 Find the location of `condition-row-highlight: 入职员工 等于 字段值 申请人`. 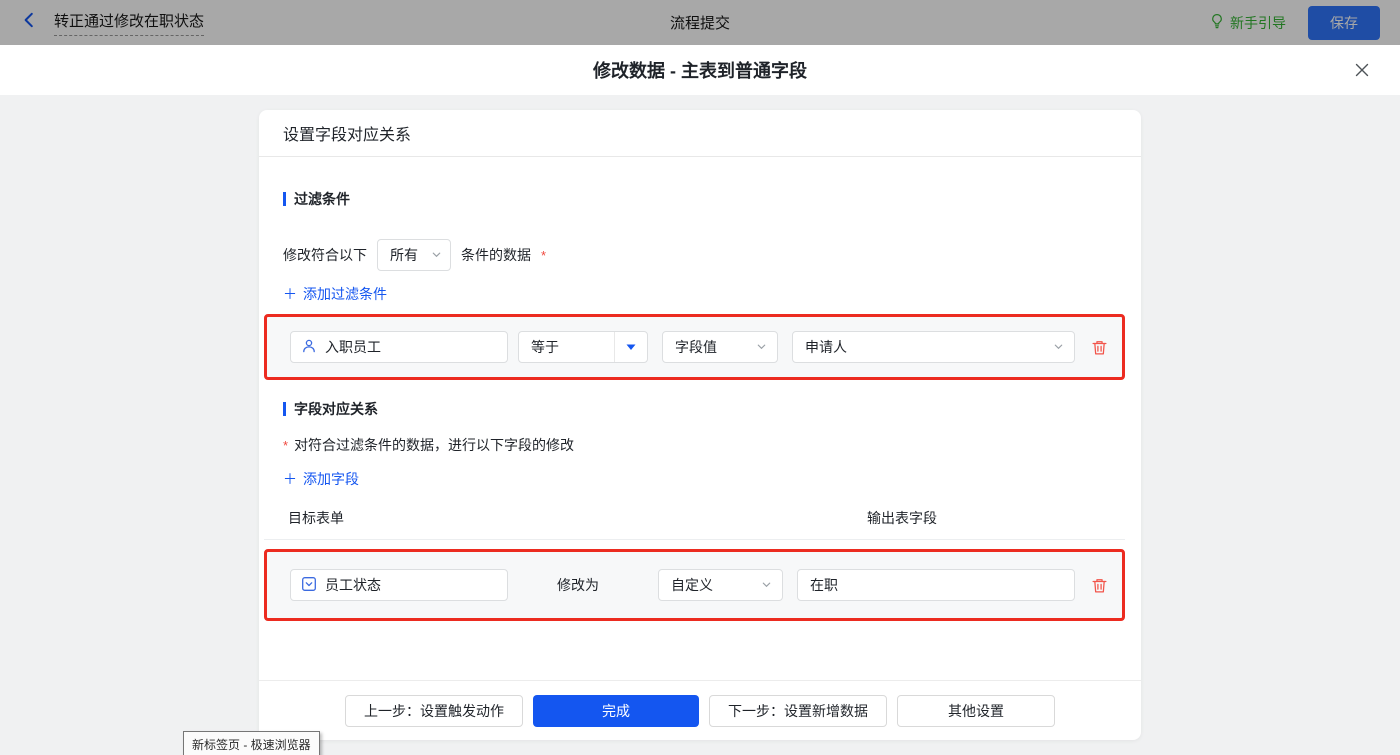

condition-row-highlight: 入职员工 等于 字段值 申请人 is located at coordinates (694, 347).